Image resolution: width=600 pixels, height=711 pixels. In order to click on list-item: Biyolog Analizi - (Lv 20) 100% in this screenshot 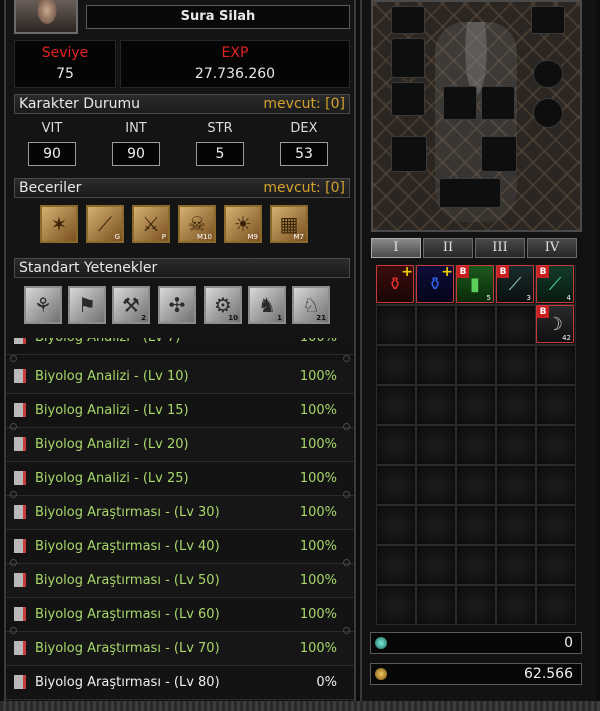, I will do `click(180, 445)`.